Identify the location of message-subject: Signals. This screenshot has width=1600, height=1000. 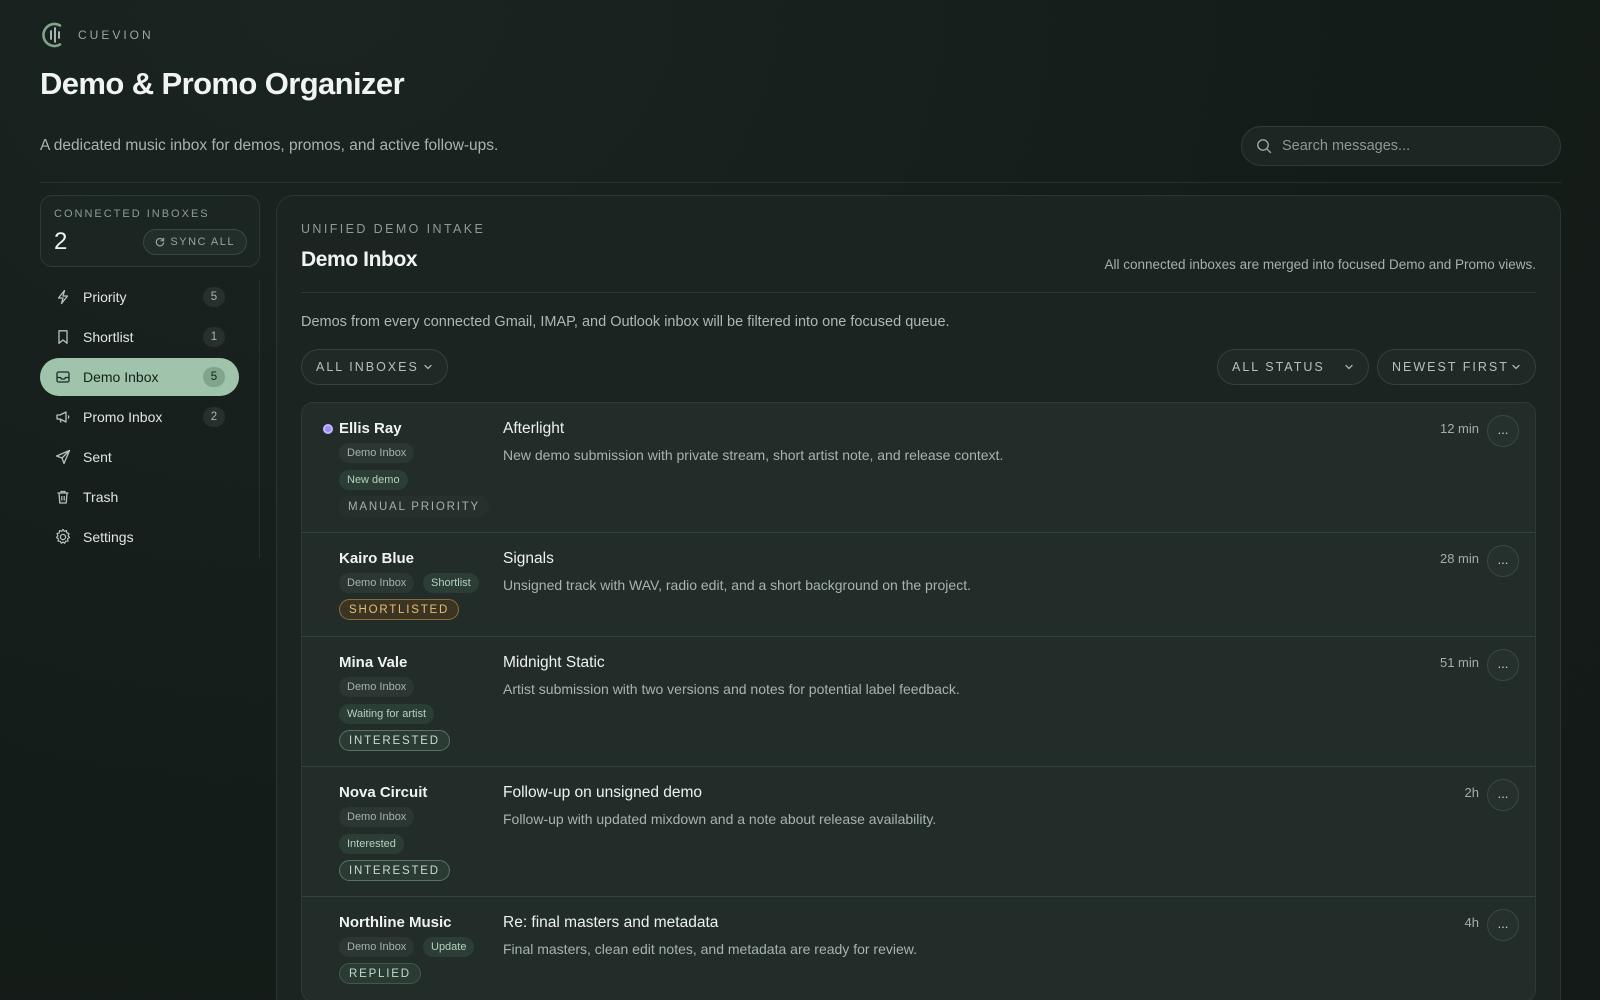
(528, 558).